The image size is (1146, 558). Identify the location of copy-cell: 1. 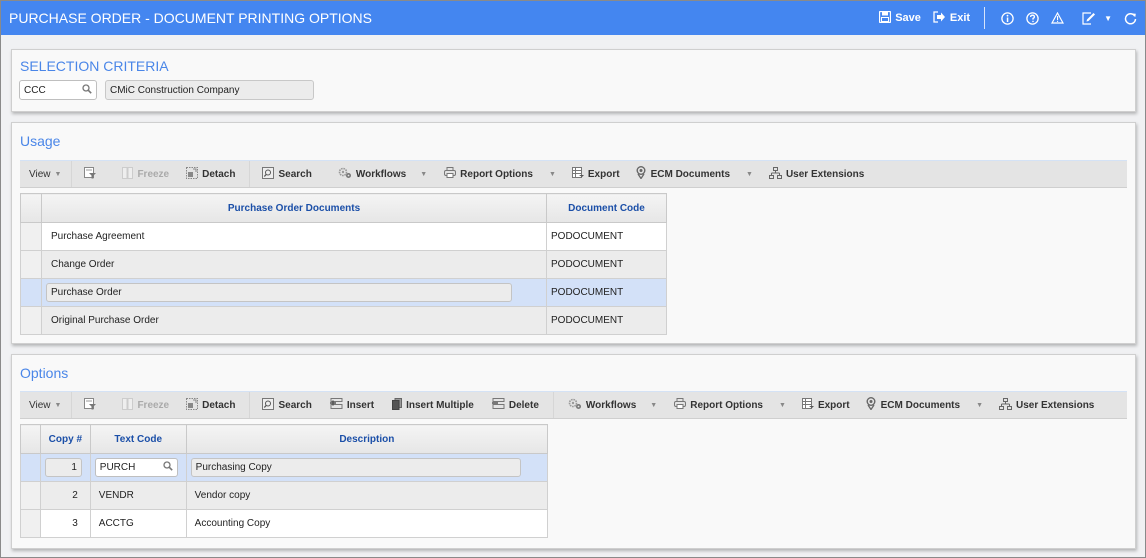
(65, 467).